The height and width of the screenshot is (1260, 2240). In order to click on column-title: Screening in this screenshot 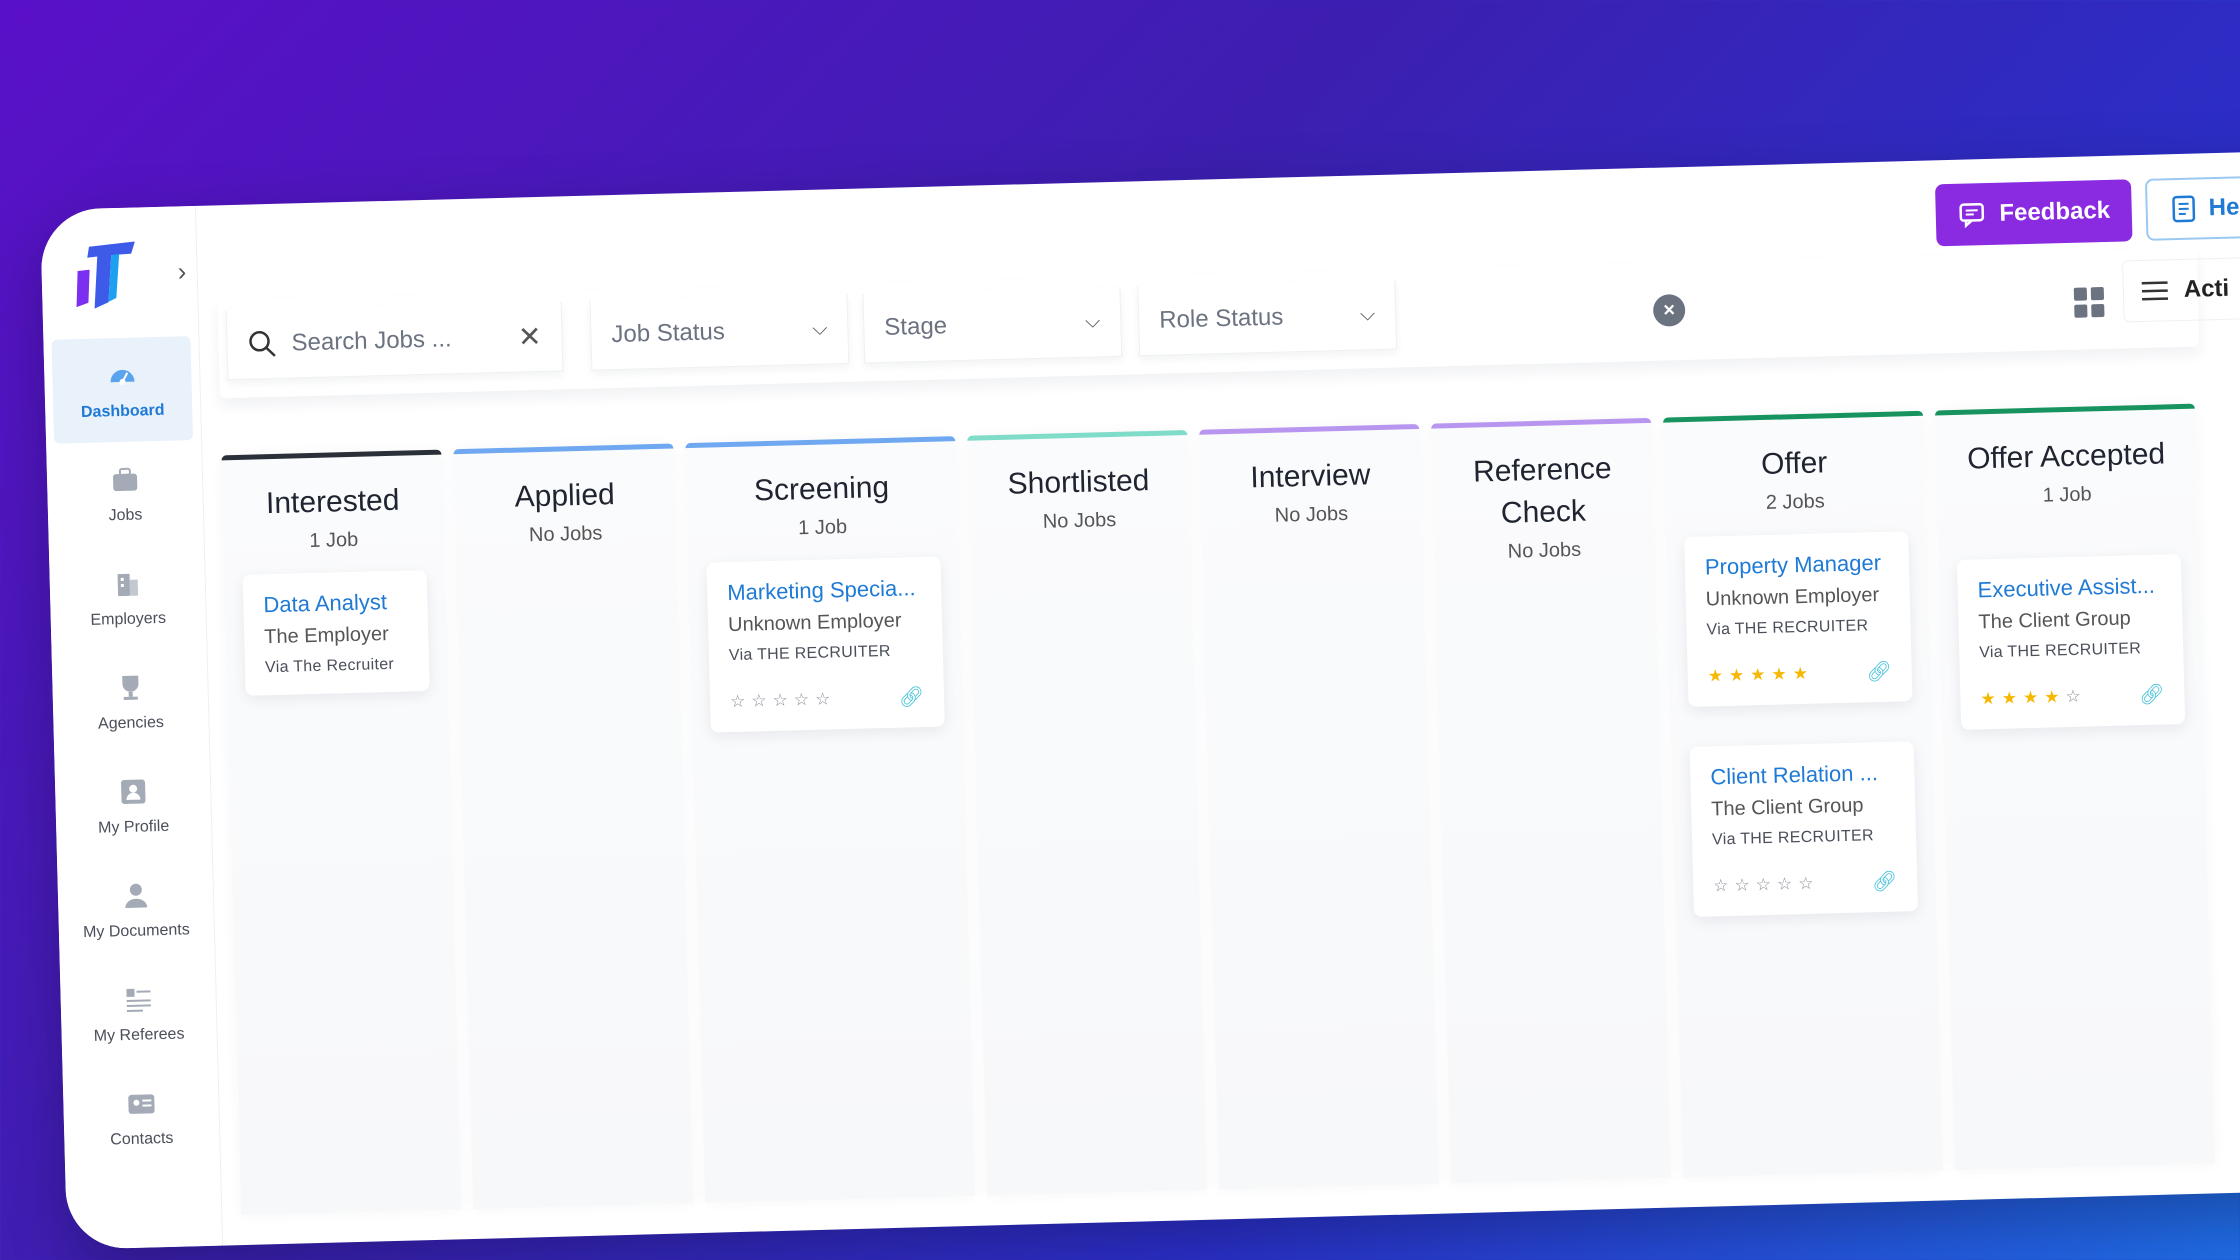, I will do `click(821, 489)`.